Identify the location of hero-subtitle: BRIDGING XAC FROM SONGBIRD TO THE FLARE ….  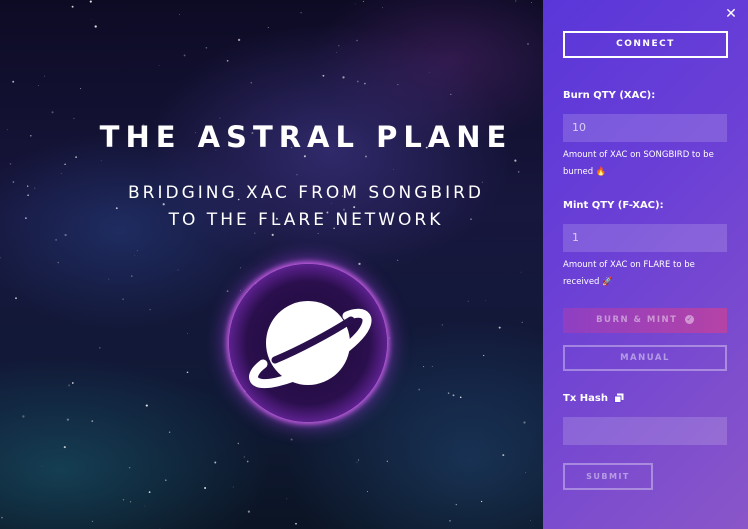
(271, 207).